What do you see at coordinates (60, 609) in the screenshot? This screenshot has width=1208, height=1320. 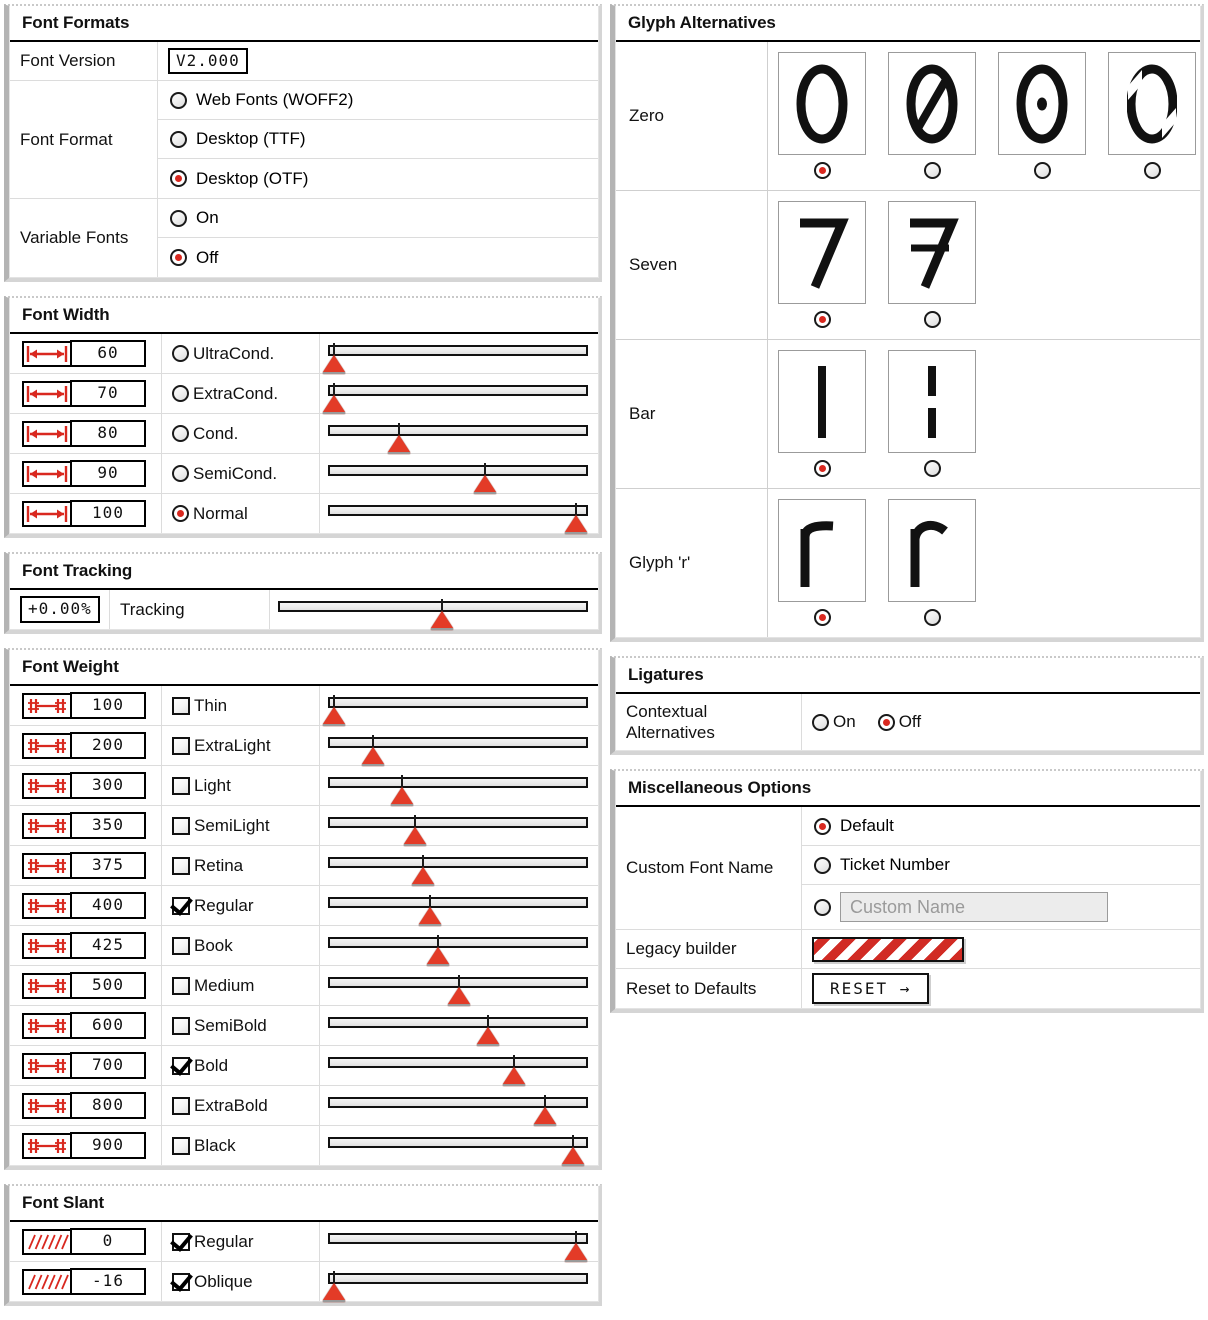 I see `tracking-value: +0.00%` at bounding box center [60, 609].